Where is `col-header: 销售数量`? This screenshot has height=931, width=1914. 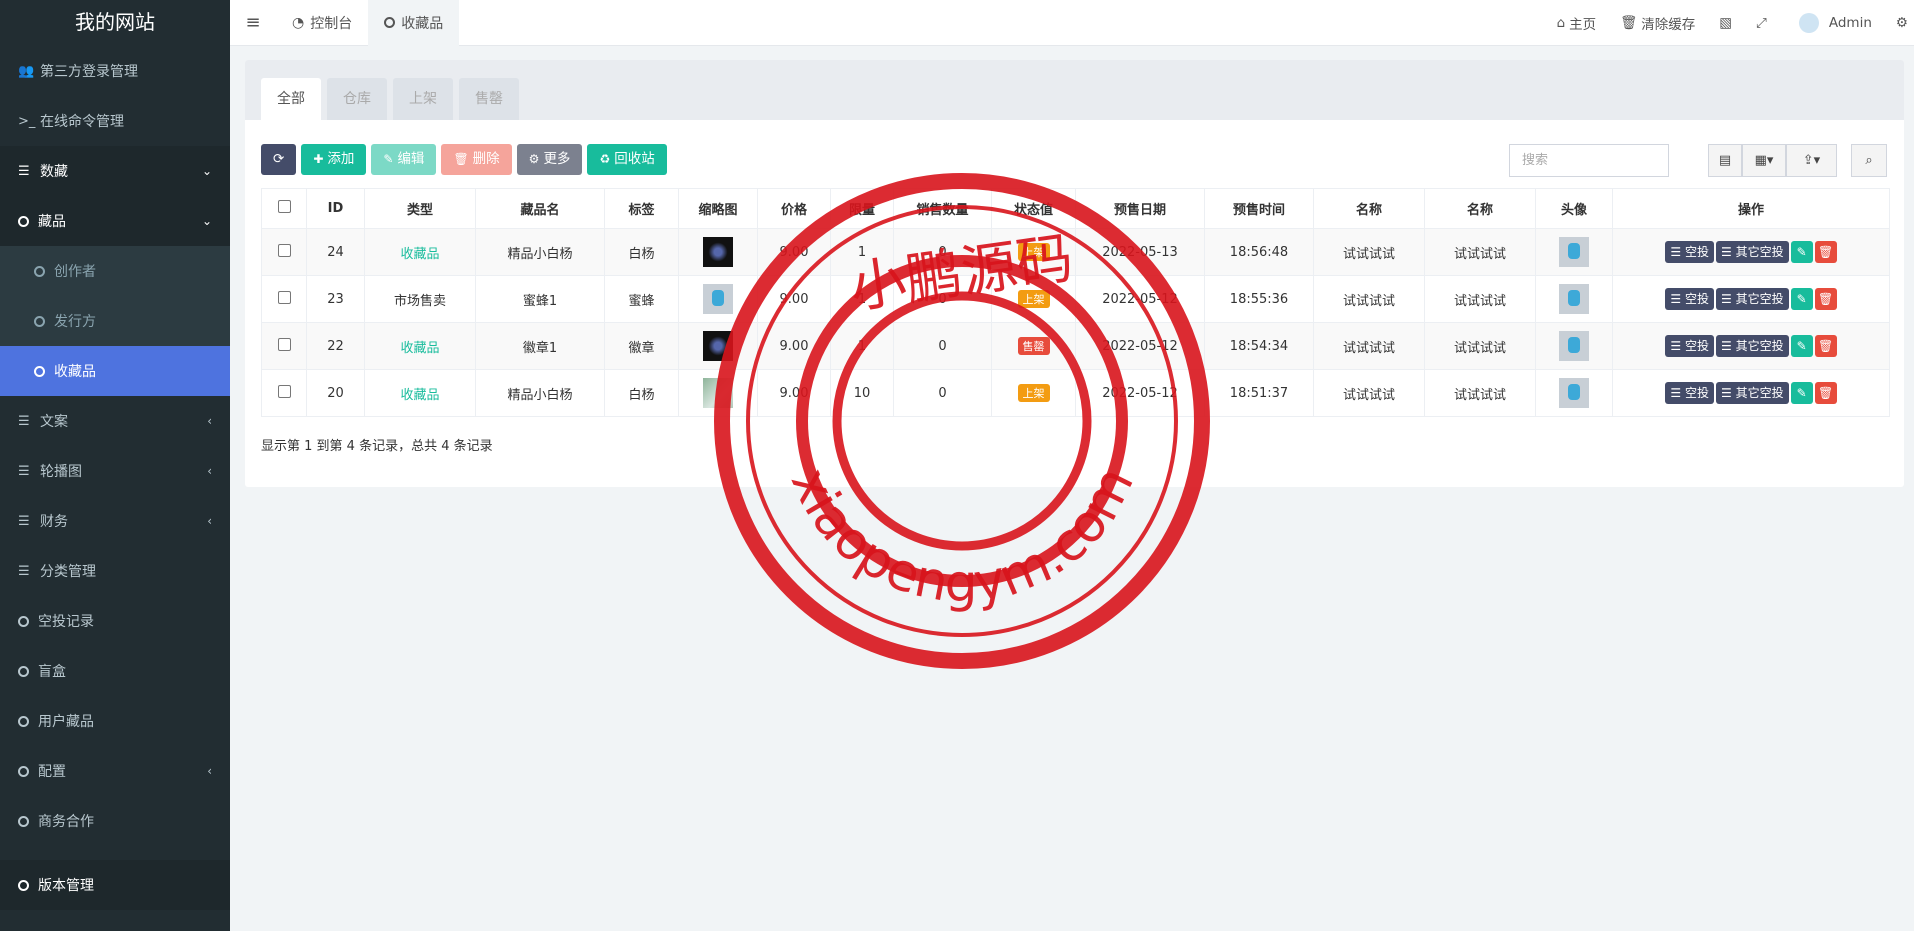
col-header: 销售数量 is located at coordinates (942, 208).